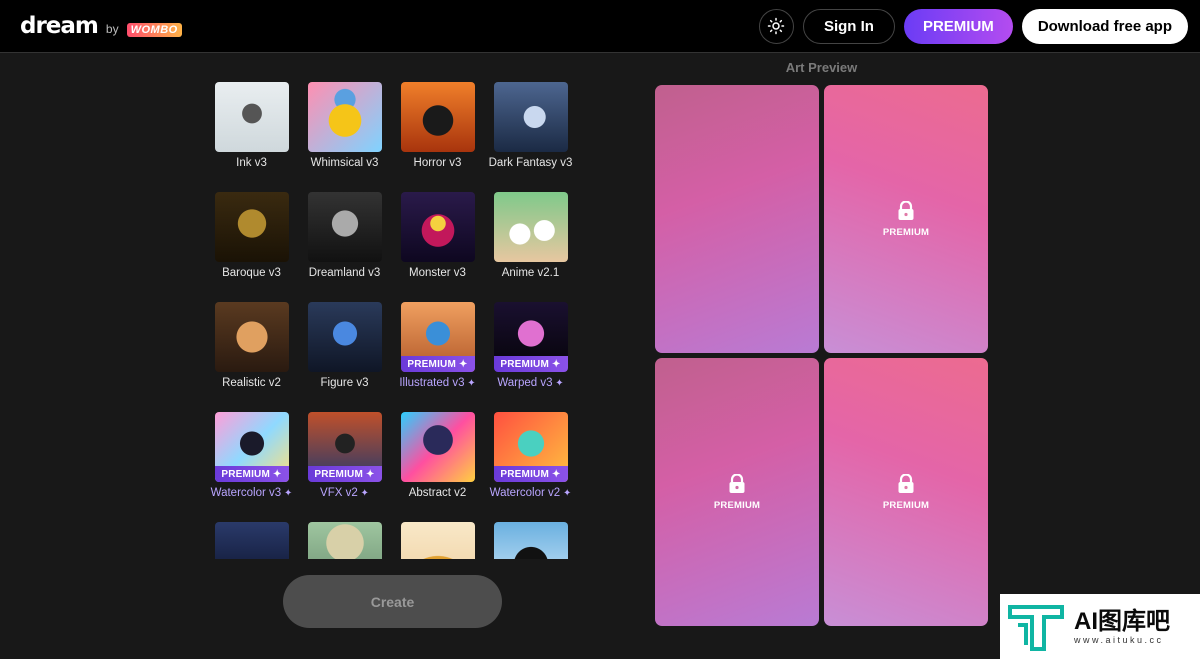 This screenshot has height=659, width=1200. I want to click on art-style-item: Dark Fantasy v3, so click(530, 132).